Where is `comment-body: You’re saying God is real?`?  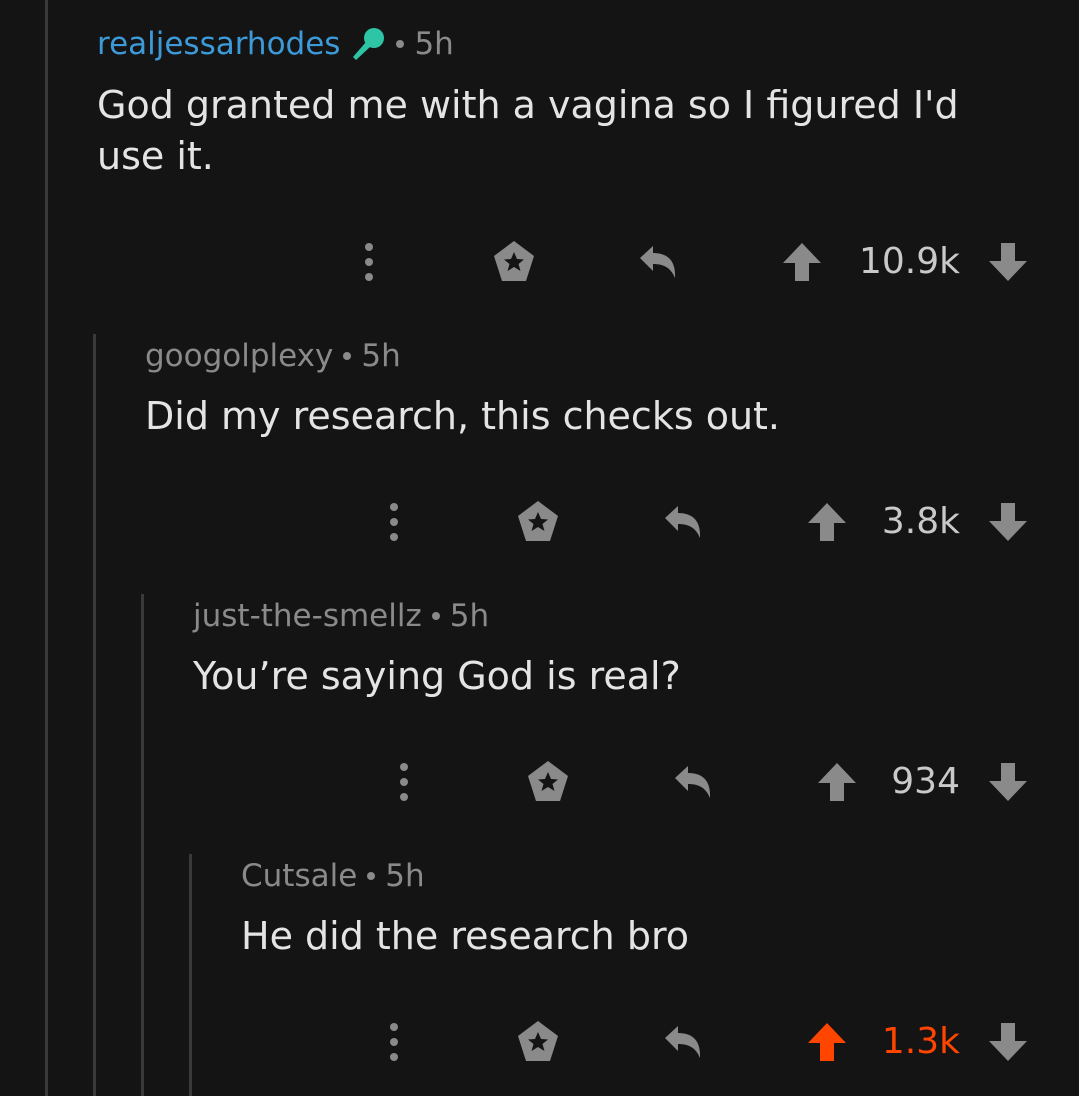 comment-body: You’re saying God is real? is located at coordinates (437, 676).